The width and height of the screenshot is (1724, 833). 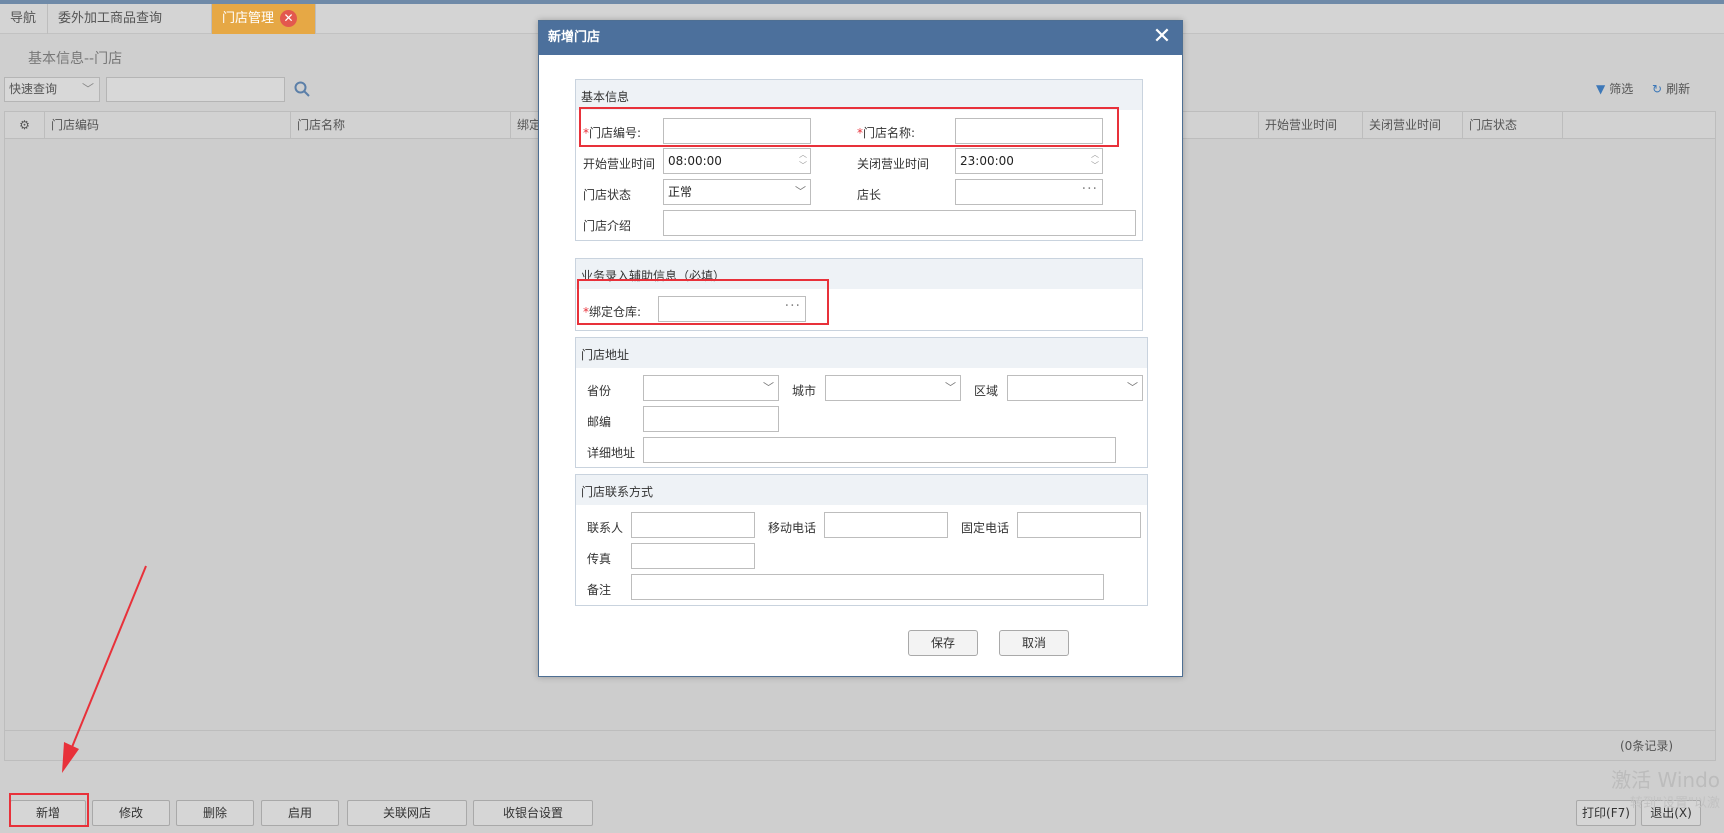 I want to click on phone-label: 固定电话, so click(x=985, y=528).